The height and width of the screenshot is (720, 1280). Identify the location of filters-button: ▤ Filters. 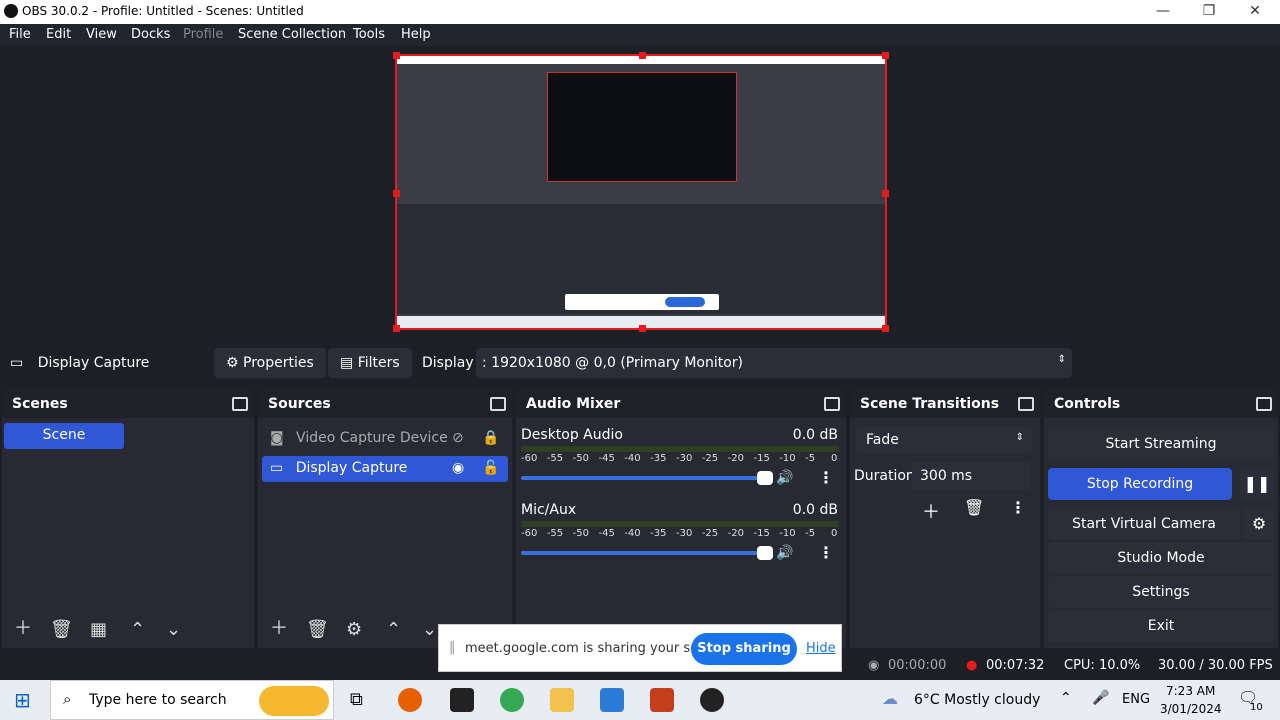
(370, 363).